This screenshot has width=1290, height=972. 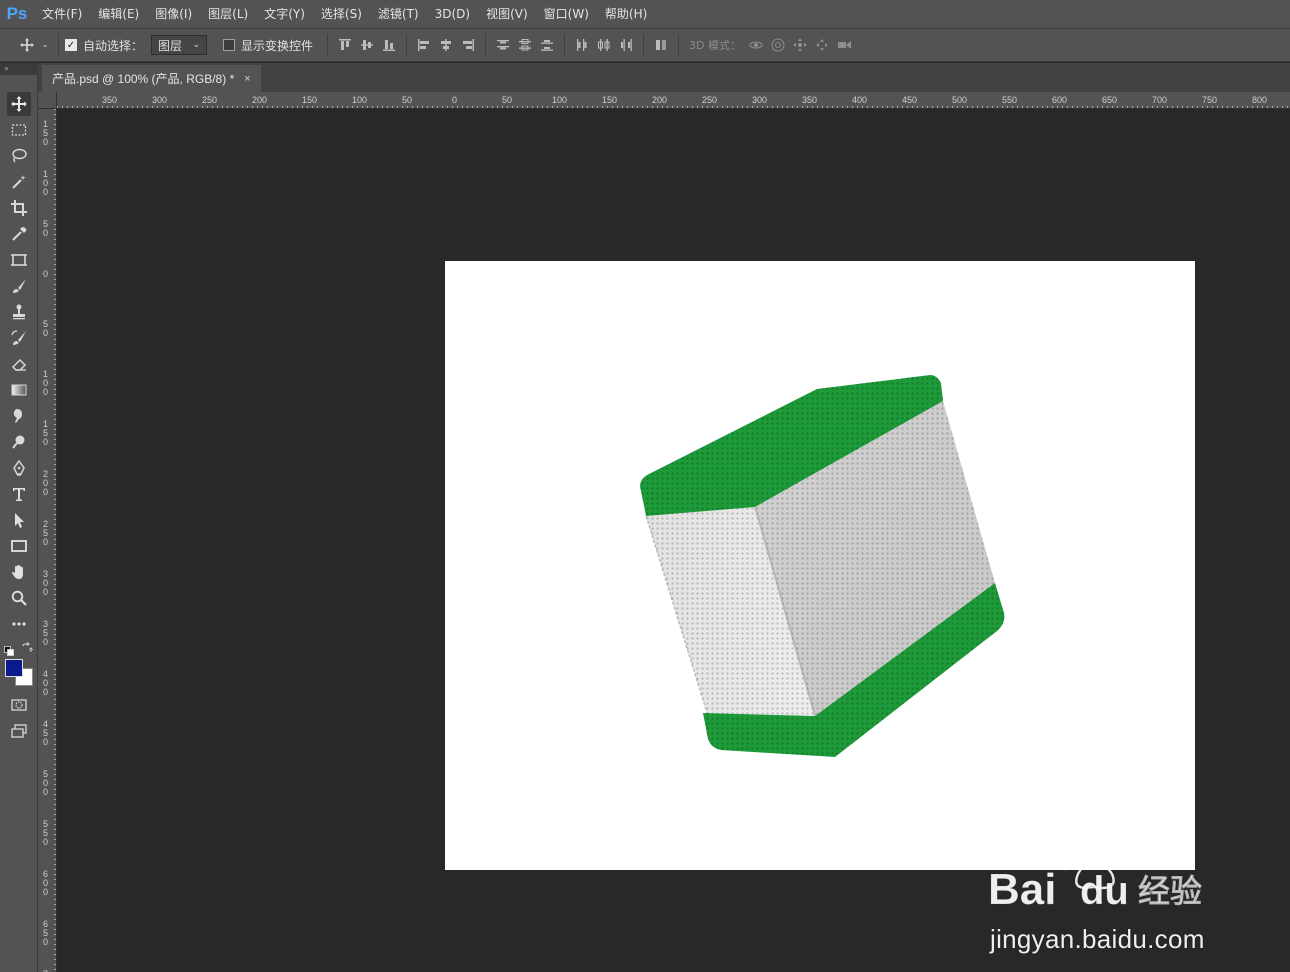 I want to click on distribute-vertical-centers-icon, so click(x=525, y=45).